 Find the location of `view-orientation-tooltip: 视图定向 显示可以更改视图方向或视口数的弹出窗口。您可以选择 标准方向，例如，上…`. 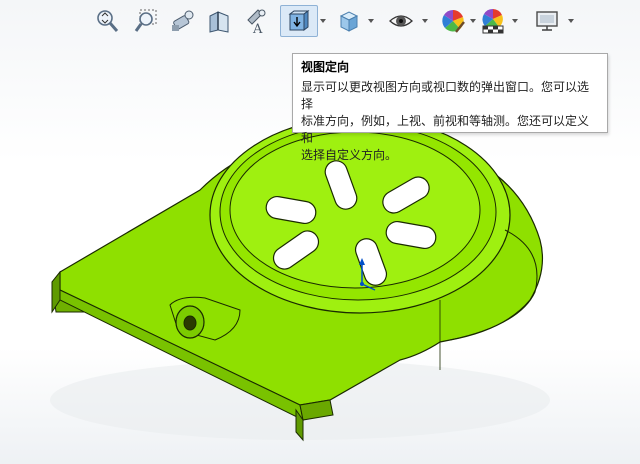

view-orientation-tooltip: 视图定向 显示可以更改视图方向或视口数的弹出窗口。您可以选择 标准方向，例如，上… is located at coordinates (450, 107).